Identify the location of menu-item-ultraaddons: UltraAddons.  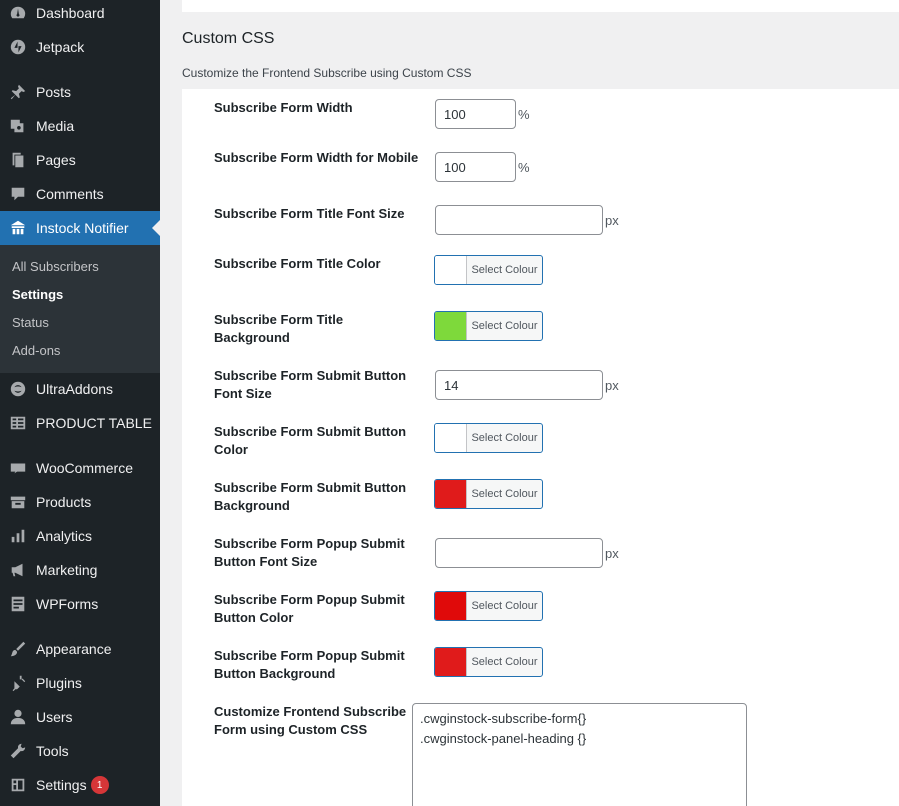
(80, 389).